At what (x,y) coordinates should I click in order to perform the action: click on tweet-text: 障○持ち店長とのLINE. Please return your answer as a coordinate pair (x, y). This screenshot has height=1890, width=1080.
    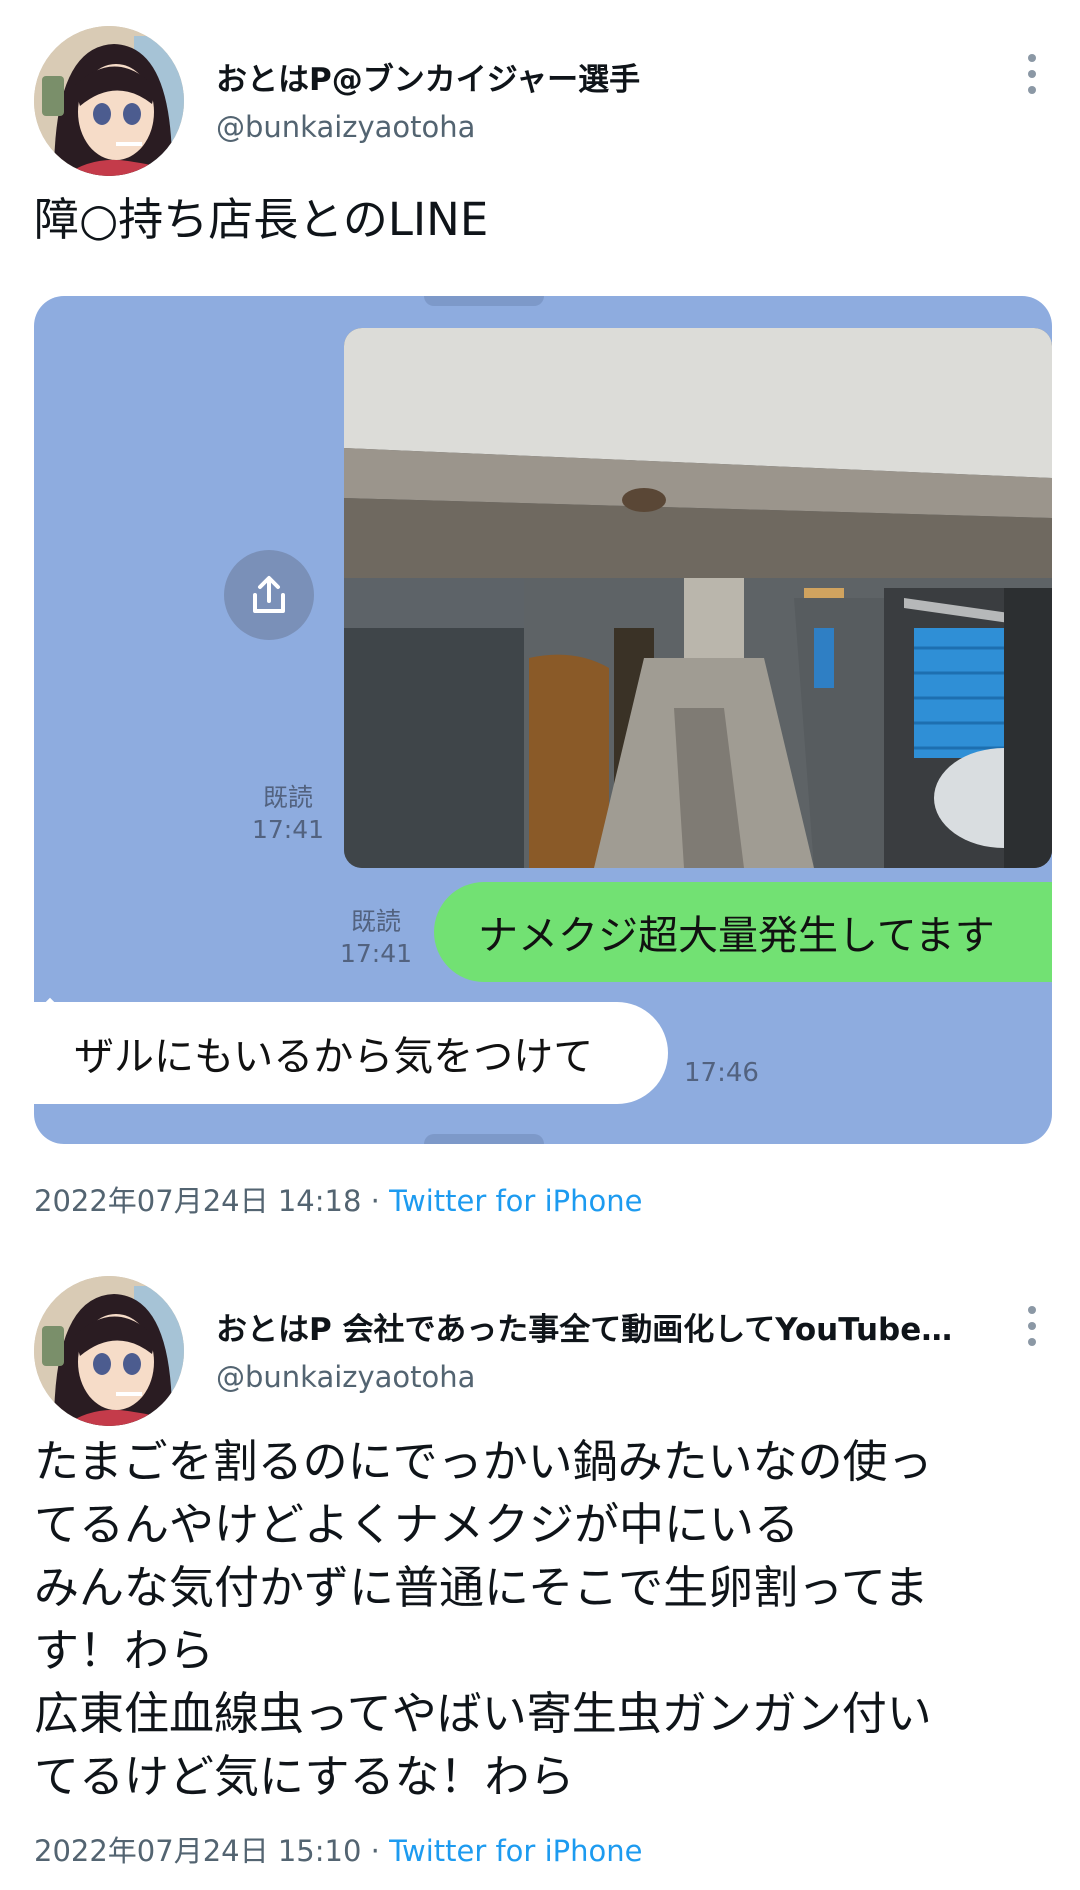
    Looking at the image, I should click on (261, 219).